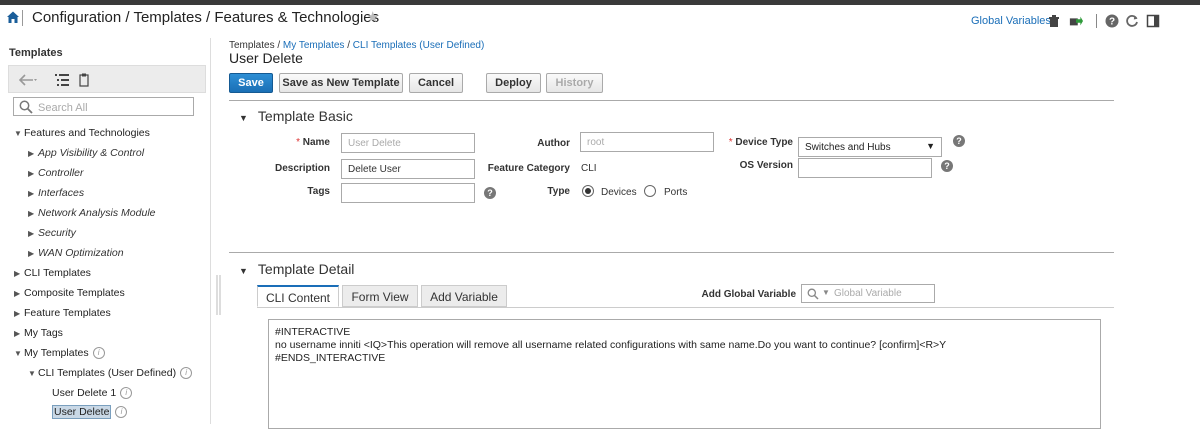  I want to click on cancel-button: Cancel, so click(436, 83).